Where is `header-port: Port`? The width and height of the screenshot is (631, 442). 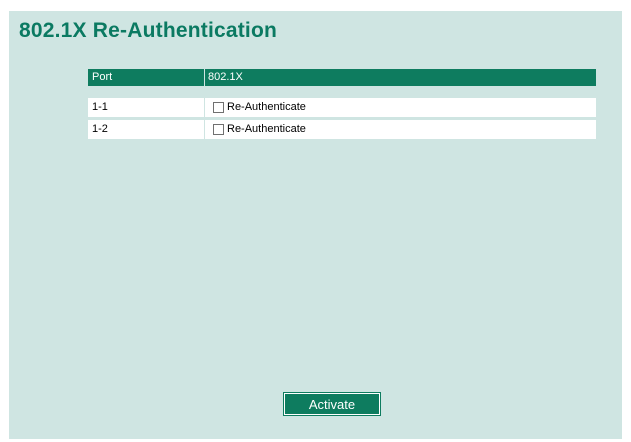 header-port: Port is located at coordinates (146, 77).